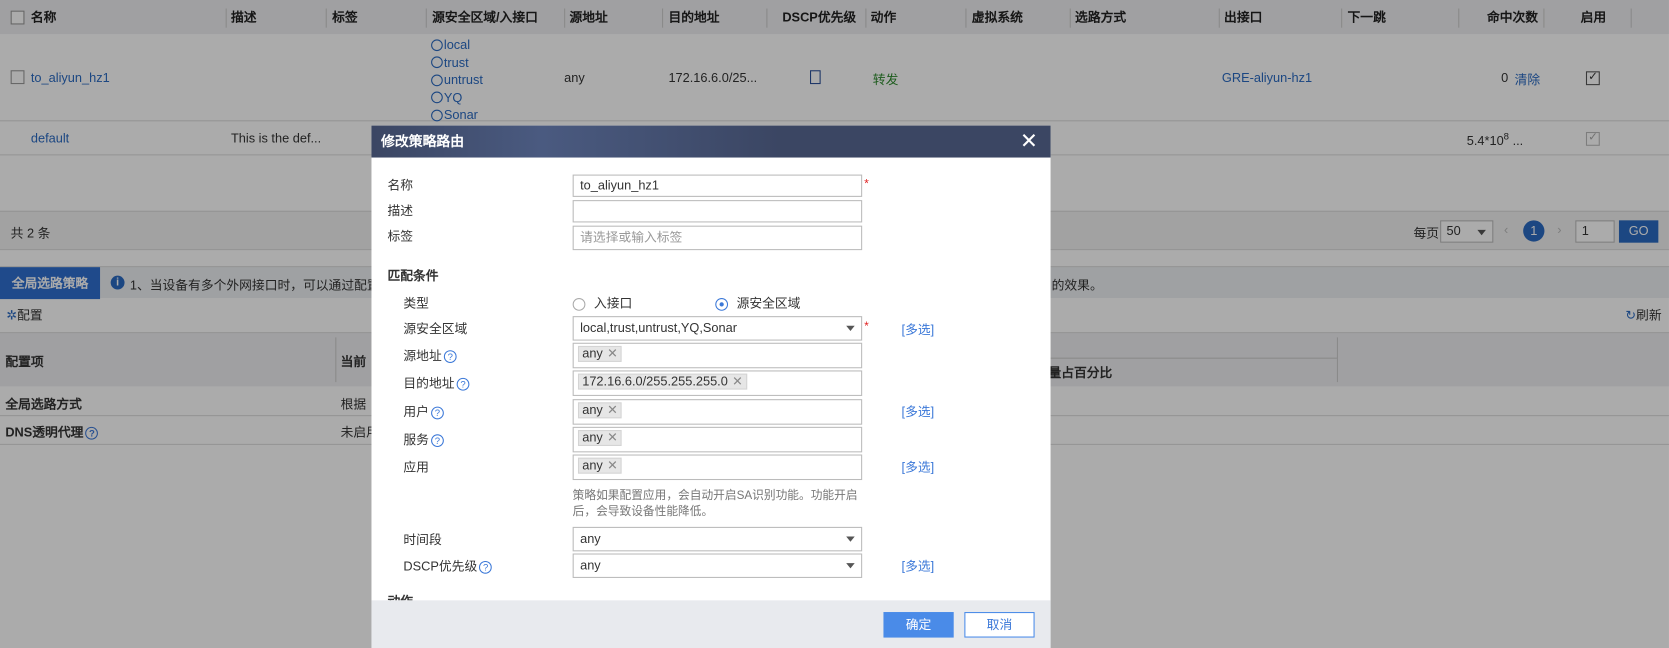  Describe the element at coordinates (423, 411) in the screenshot. I see `user-label: 用户?` at that location.